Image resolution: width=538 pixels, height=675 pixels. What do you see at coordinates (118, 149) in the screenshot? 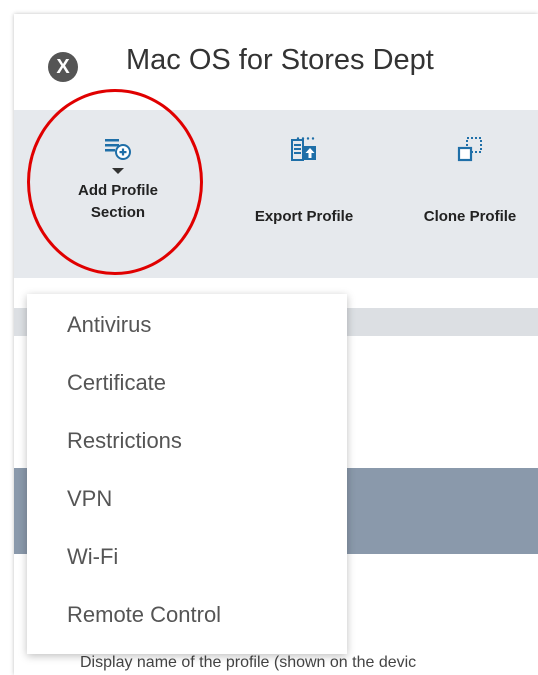
I see `add-section-icon` at bounding box center [118, 149].